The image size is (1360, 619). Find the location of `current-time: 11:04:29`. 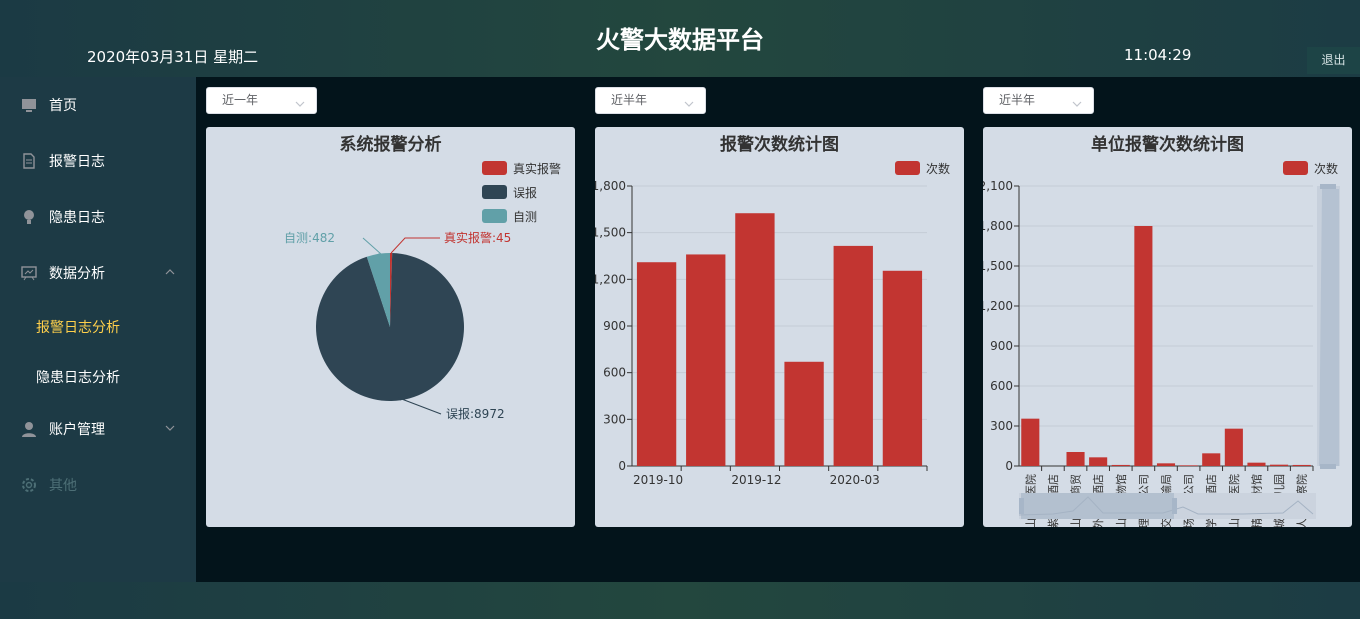

current-time: 11:04:29 is located at coordinates (1158, 55).